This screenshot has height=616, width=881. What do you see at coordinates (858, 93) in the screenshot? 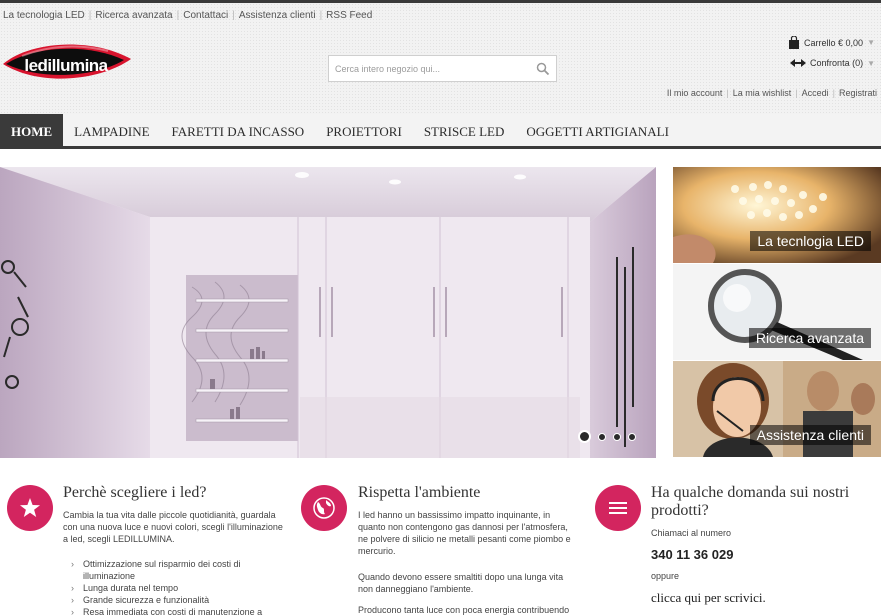
I see `link-register: Registrati` at bounding box center [858, 93].